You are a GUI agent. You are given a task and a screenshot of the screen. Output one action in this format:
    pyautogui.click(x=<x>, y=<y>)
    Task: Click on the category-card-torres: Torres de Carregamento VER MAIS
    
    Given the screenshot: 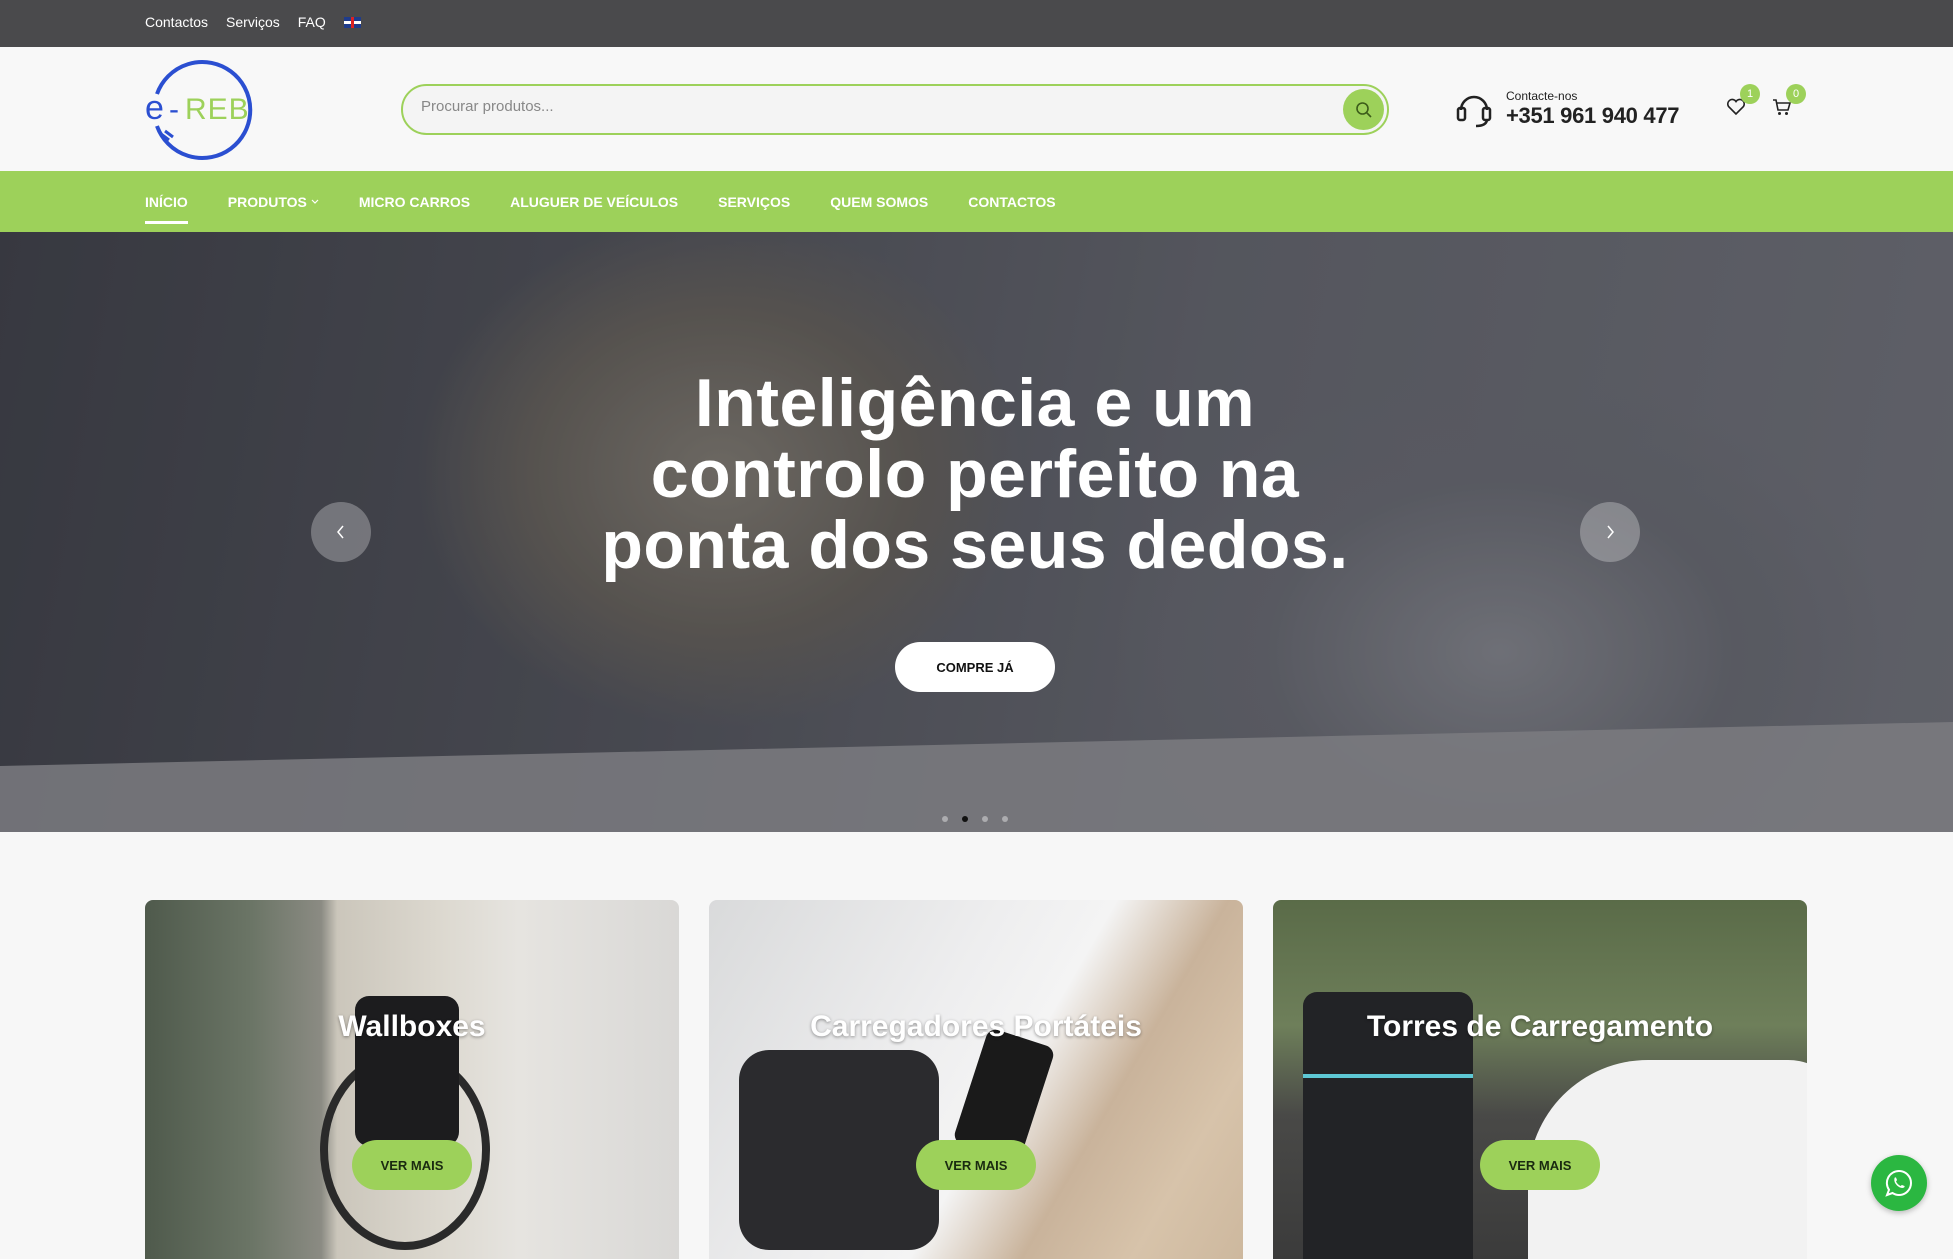 What is the action you would take?
    pyautogui.click(x=1540, y=1079)
    